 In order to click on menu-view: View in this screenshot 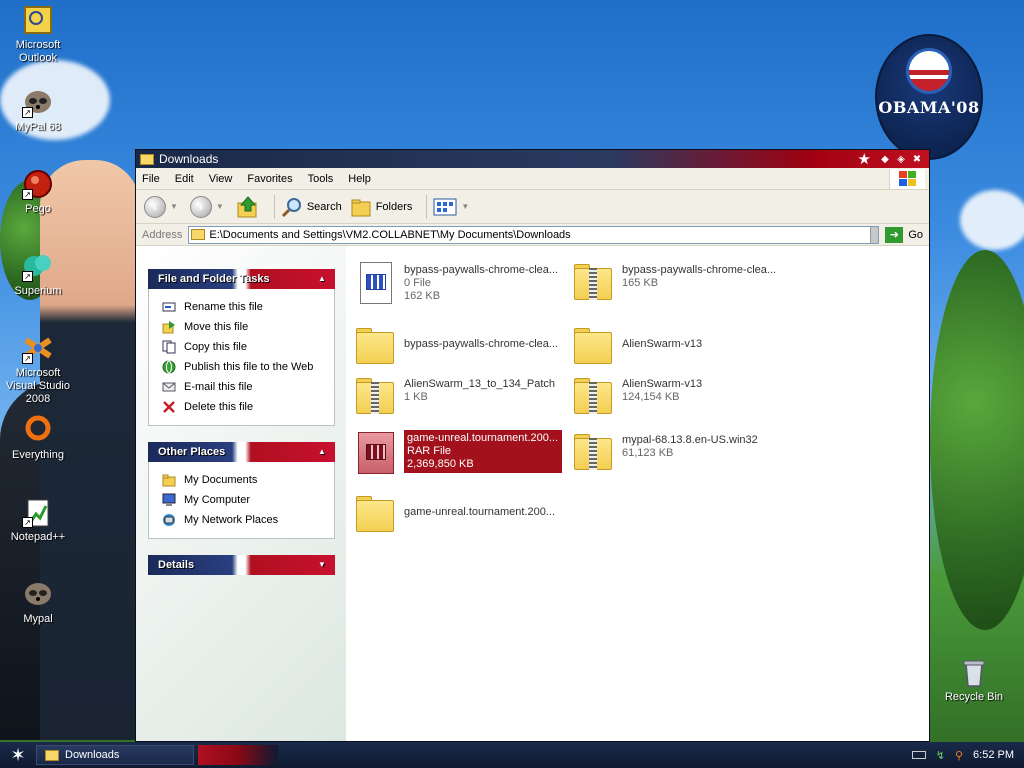, I will do `click(221, 179)`.